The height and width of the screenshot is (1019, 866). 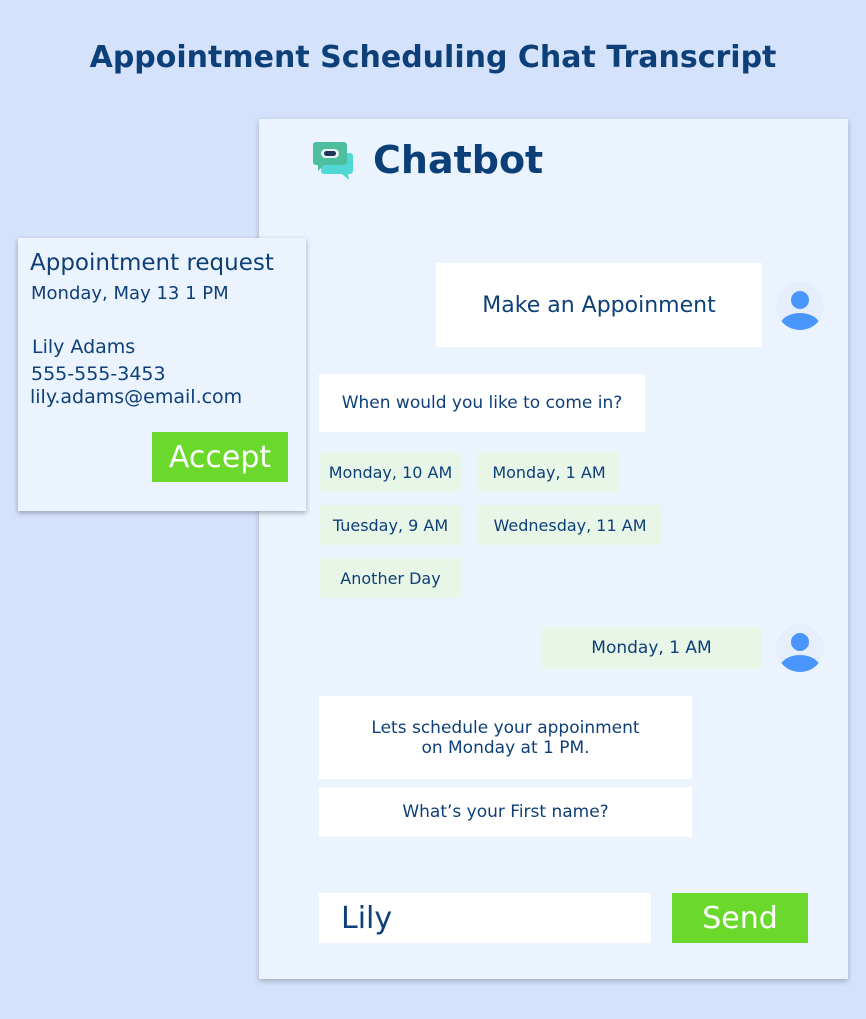 I want to click on bot-message: When would you like to come in?, so click(x=482, y=403).